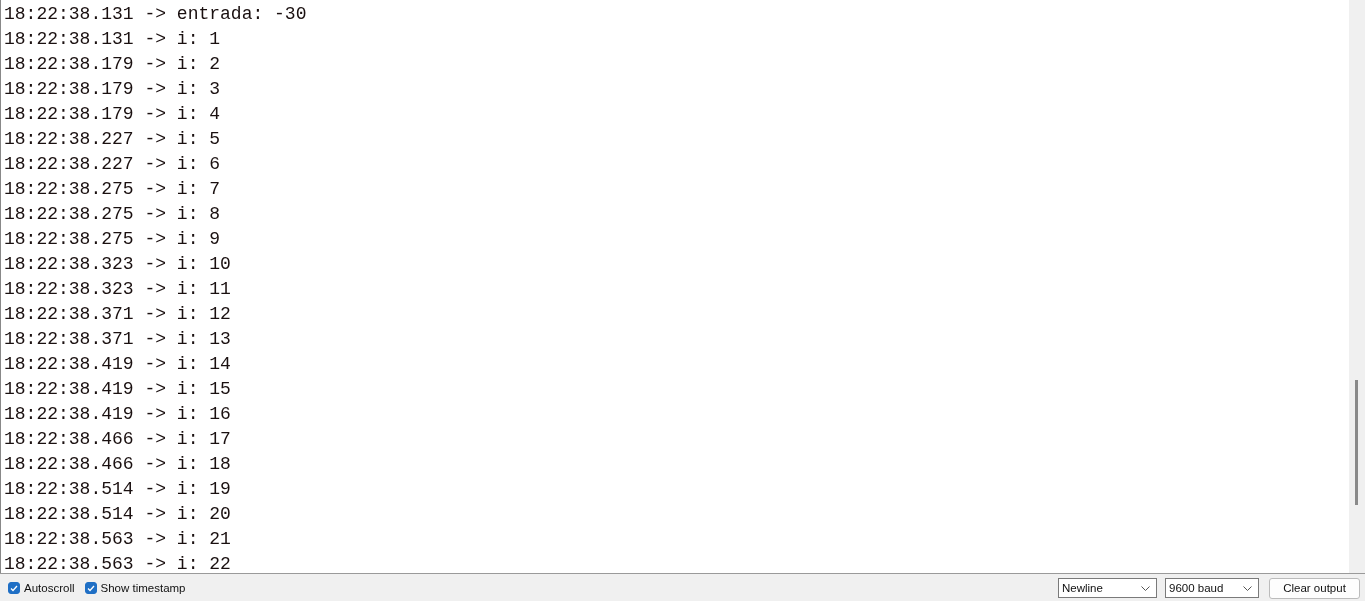  I want to click on output-line: 18:22:38.131 -> entrada: -30, so click(156, 14).